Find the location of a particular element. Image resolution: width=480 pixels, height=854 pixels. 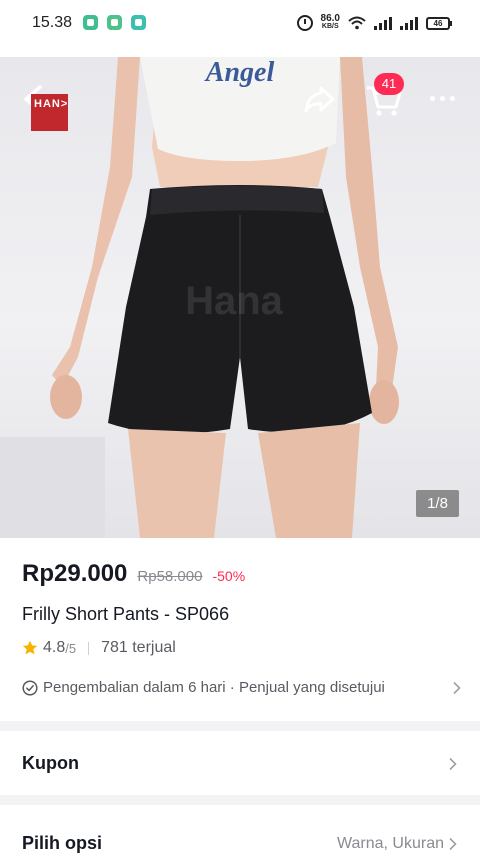

current-price: Rp29.000 is located at coordinates (75, 573).